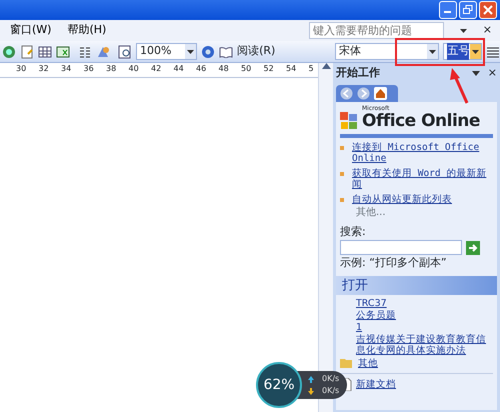 This screenshot has height=412, width=500. What do you see at coordinates (402, 199) in the screenshot?
I see `link: 自动从网站更新此列表` at bounding box center [402, 199].